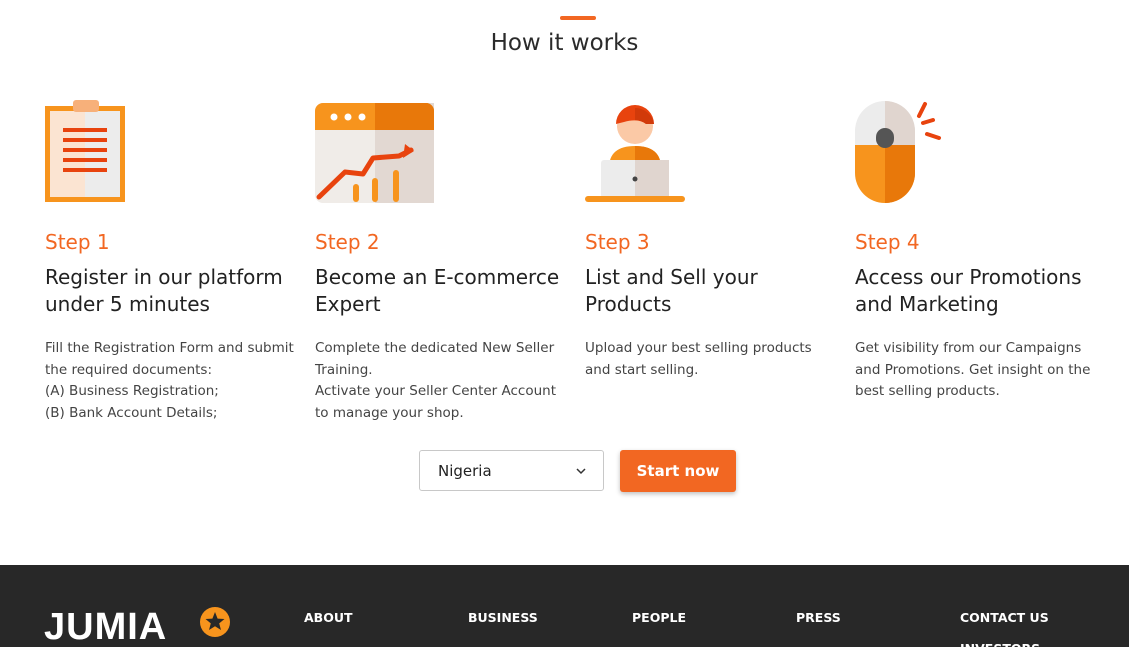 The height and width of the screenshot is (656, 1129). What do you see at coordinates (215, 622) in the screenshot?
I see `star-logo-icon` at bounding box center [215, 622].